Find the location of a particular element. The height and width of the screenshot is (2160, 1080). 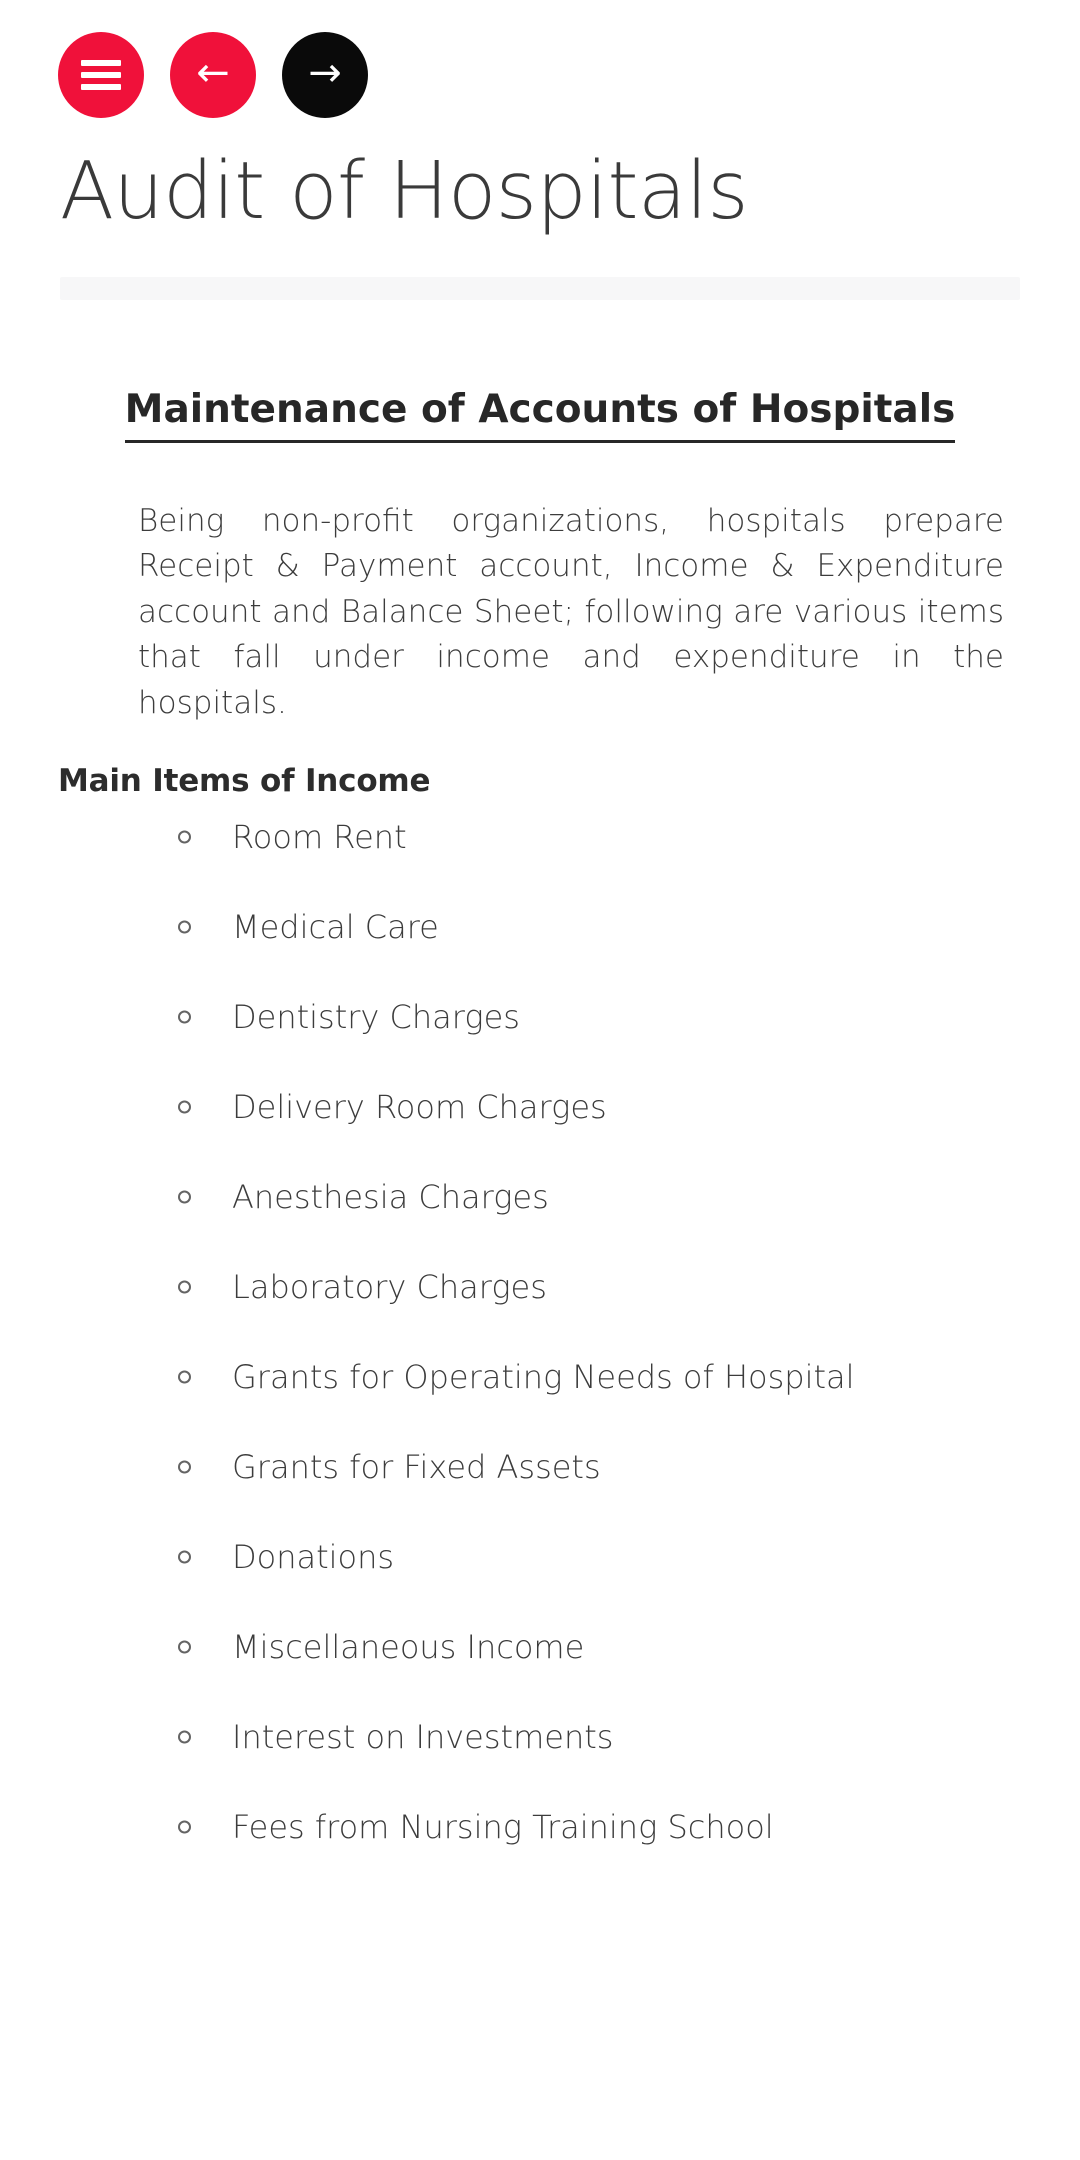

list-item-label: Miscellaneous Income is located at coordinates (408, 1646).